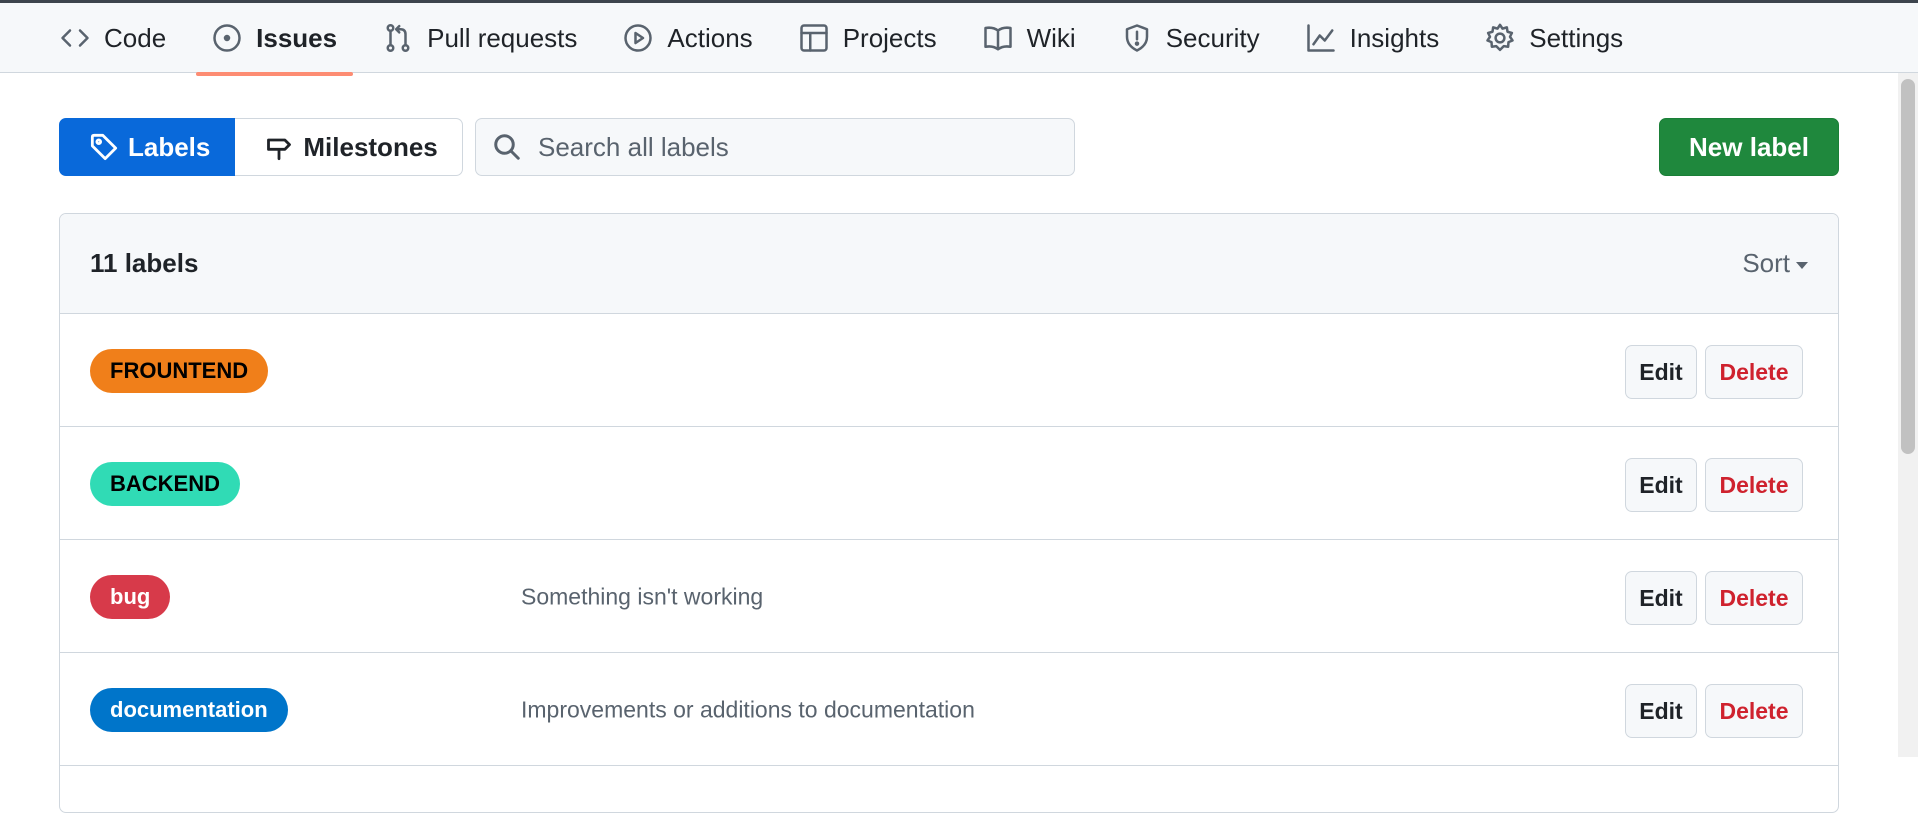 Image resolution: width=1918 pixels, height=813 pixels. Describe the element at coordinates (507, 147) in the screenshot. I see `search-icon` at that location.